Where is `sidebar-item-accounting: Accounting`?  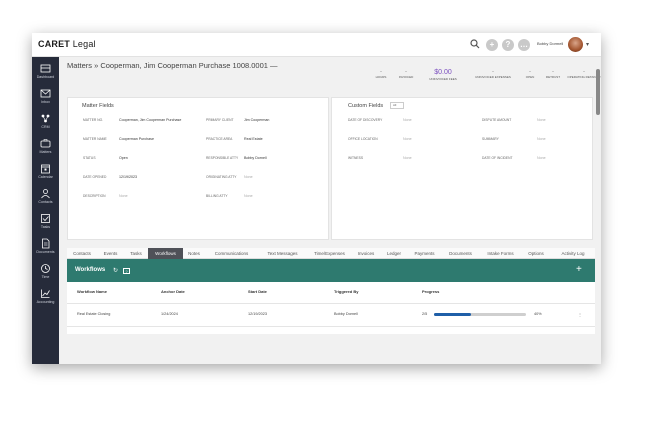 sidebar-item-accounting: Accounting is located at coordinates (45, 298).